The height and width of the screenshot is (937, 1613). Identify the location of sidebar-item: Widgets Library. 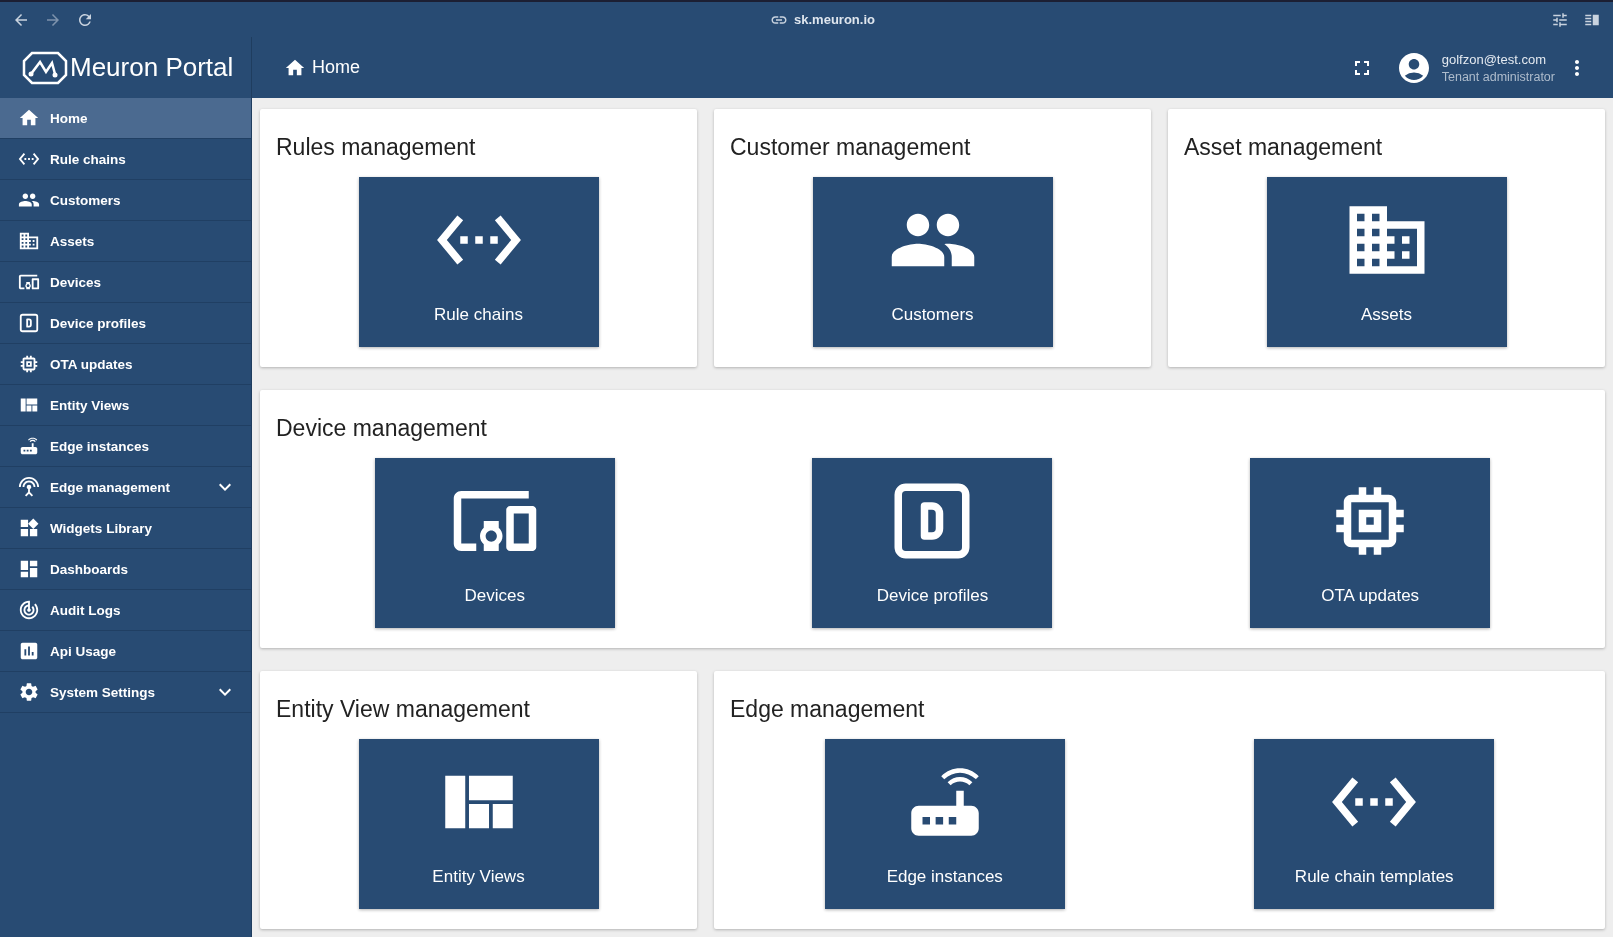
(125, 528).